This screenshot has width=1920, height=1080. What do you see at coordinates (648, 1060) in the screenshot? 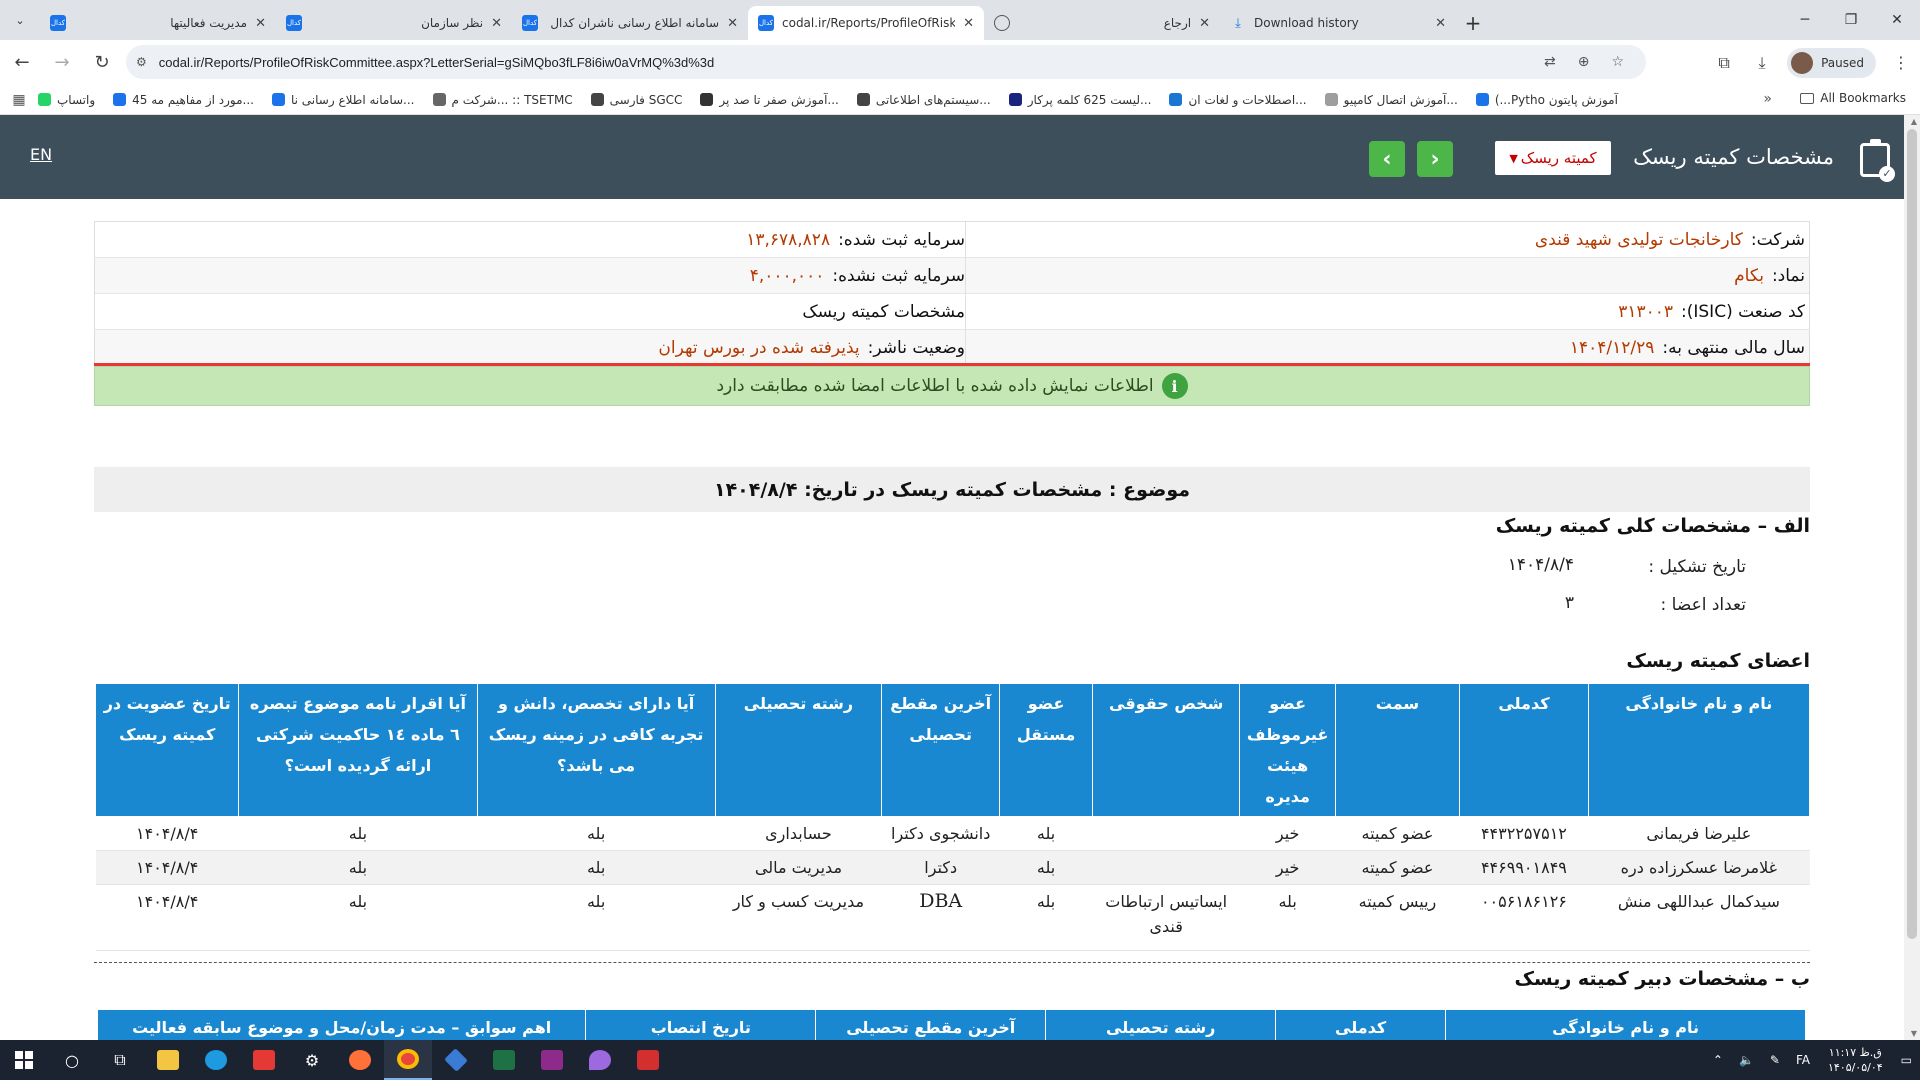
I see `acrobat-icon` at bounding box center [648, 1060].